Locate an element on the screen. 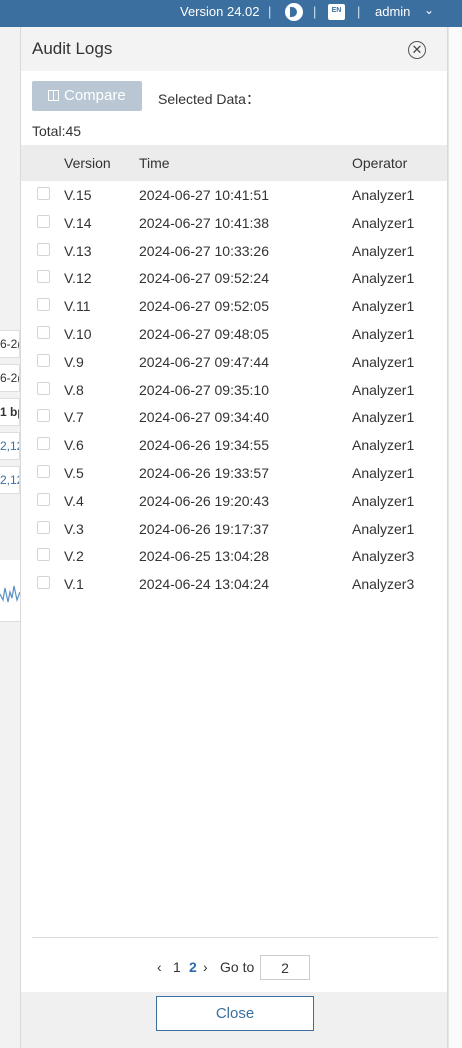 This screenshot has height=1048, width=462. next-page-icon: › is located at coordinates (205, 967).